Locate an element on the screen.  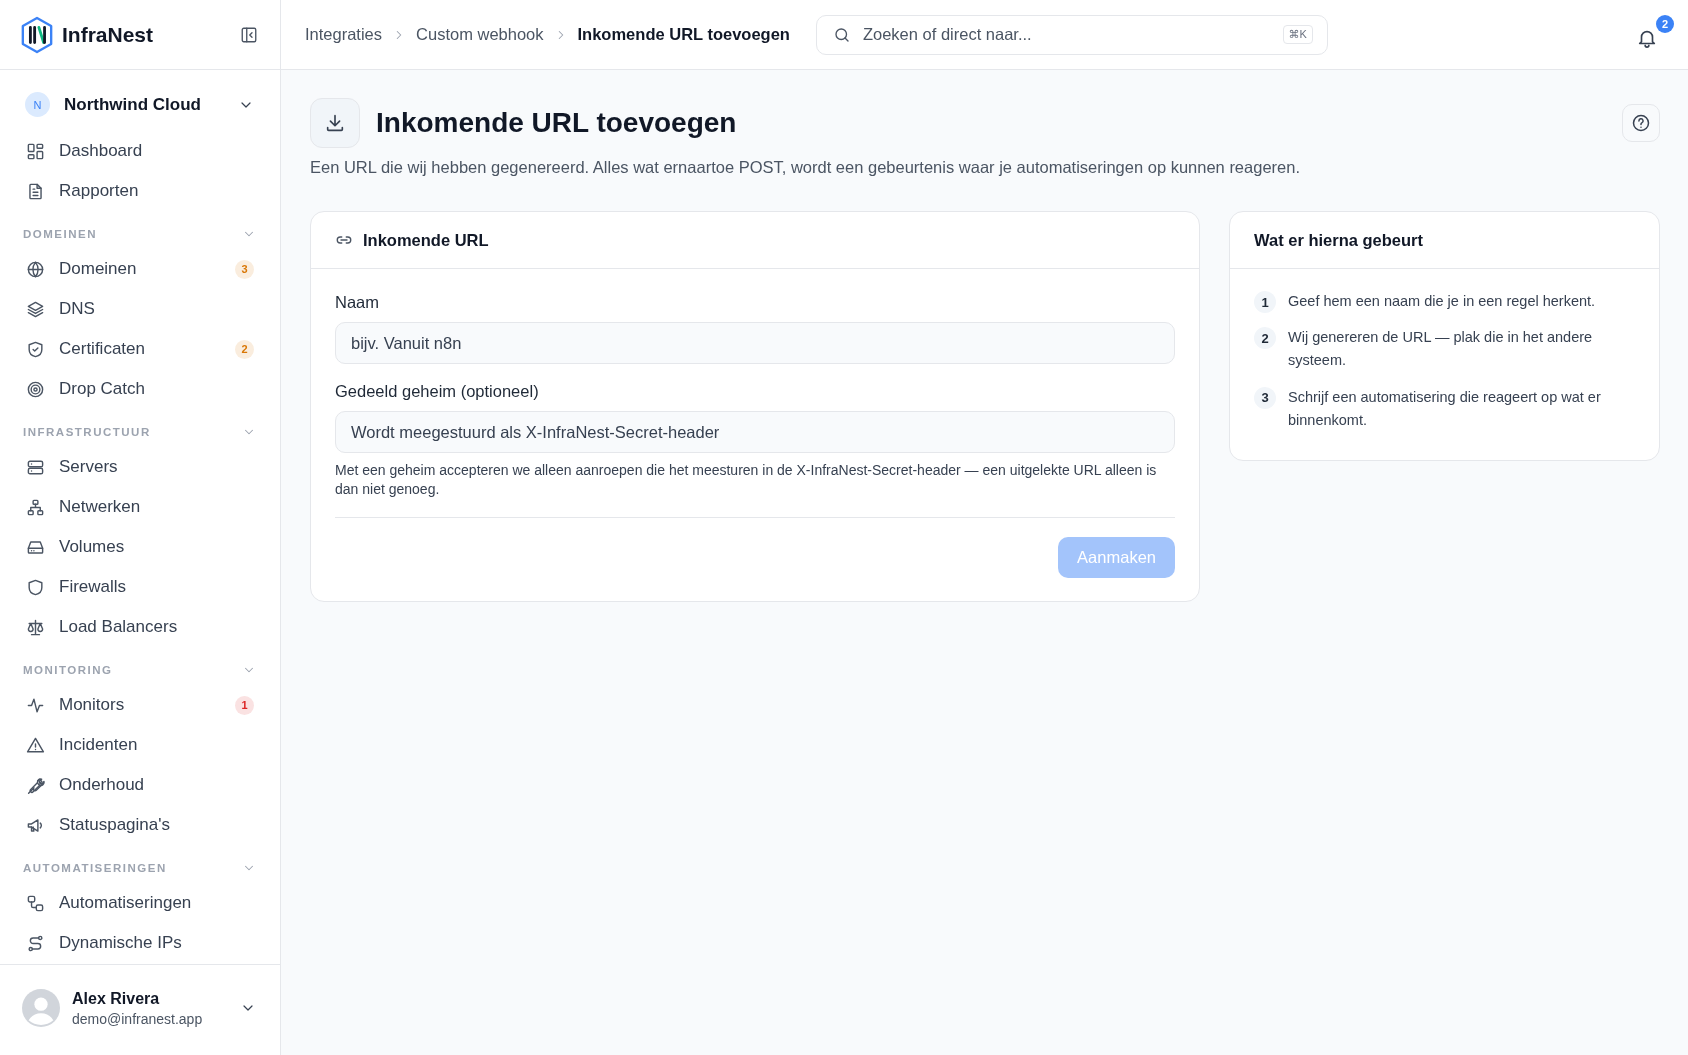
nav-item: Automatiseringen is located at coordinates (140, 903).